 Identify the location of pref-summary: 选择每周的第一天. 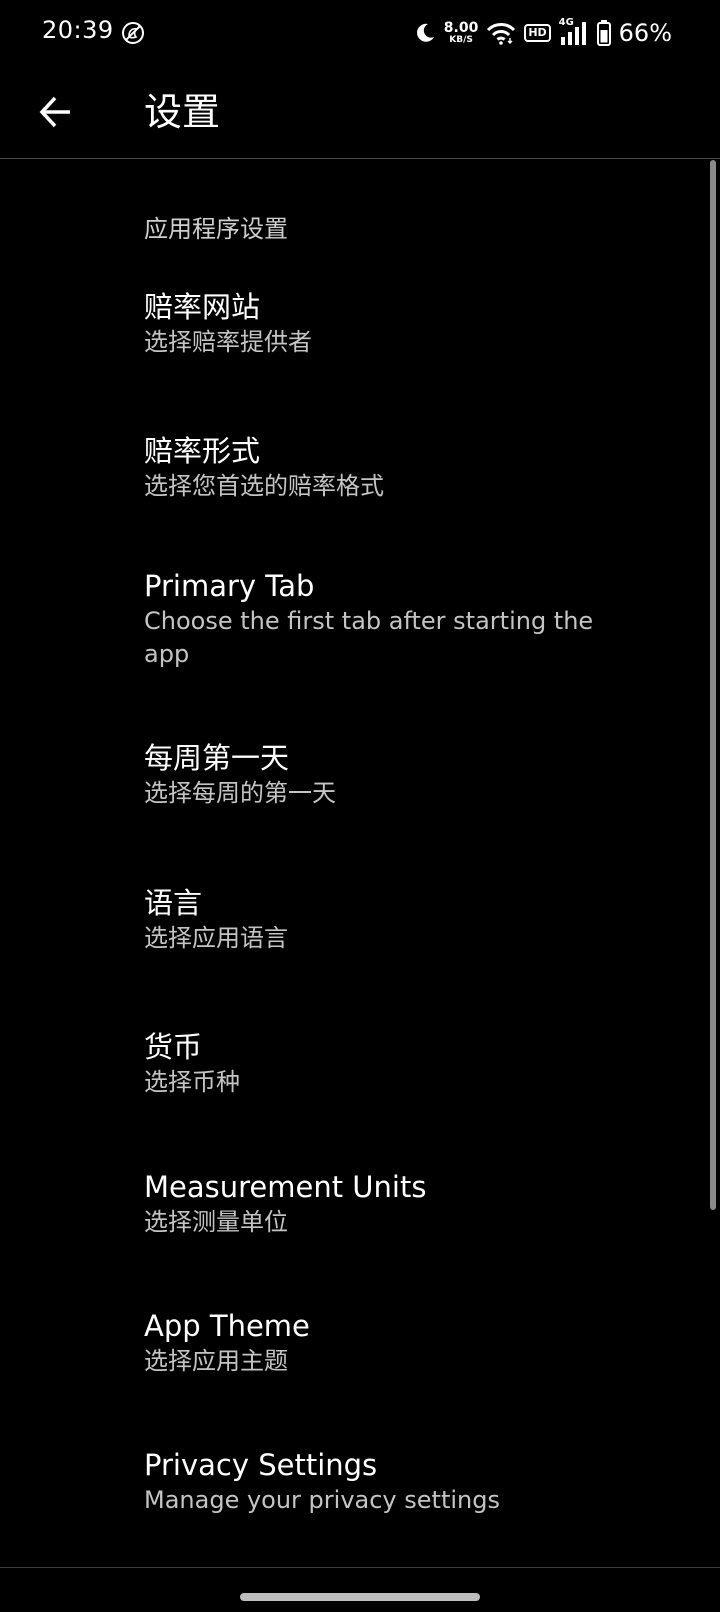
(240, 793).